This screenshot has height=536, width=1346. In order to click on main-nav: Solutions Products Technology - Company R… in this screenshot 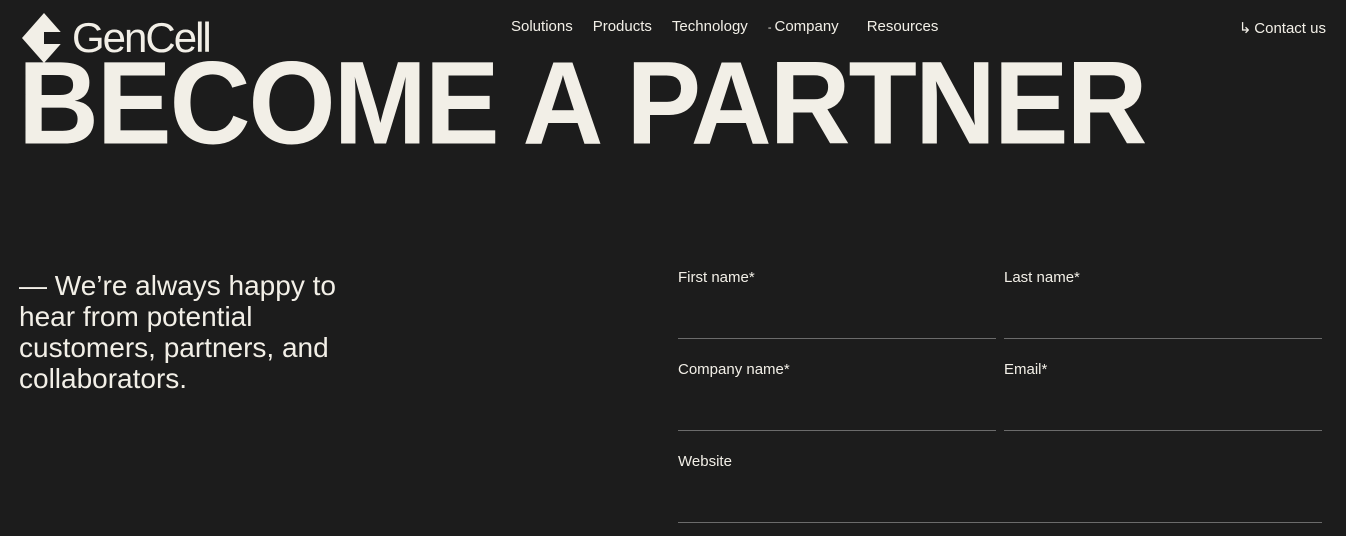, I will do `click(724, 26)`.